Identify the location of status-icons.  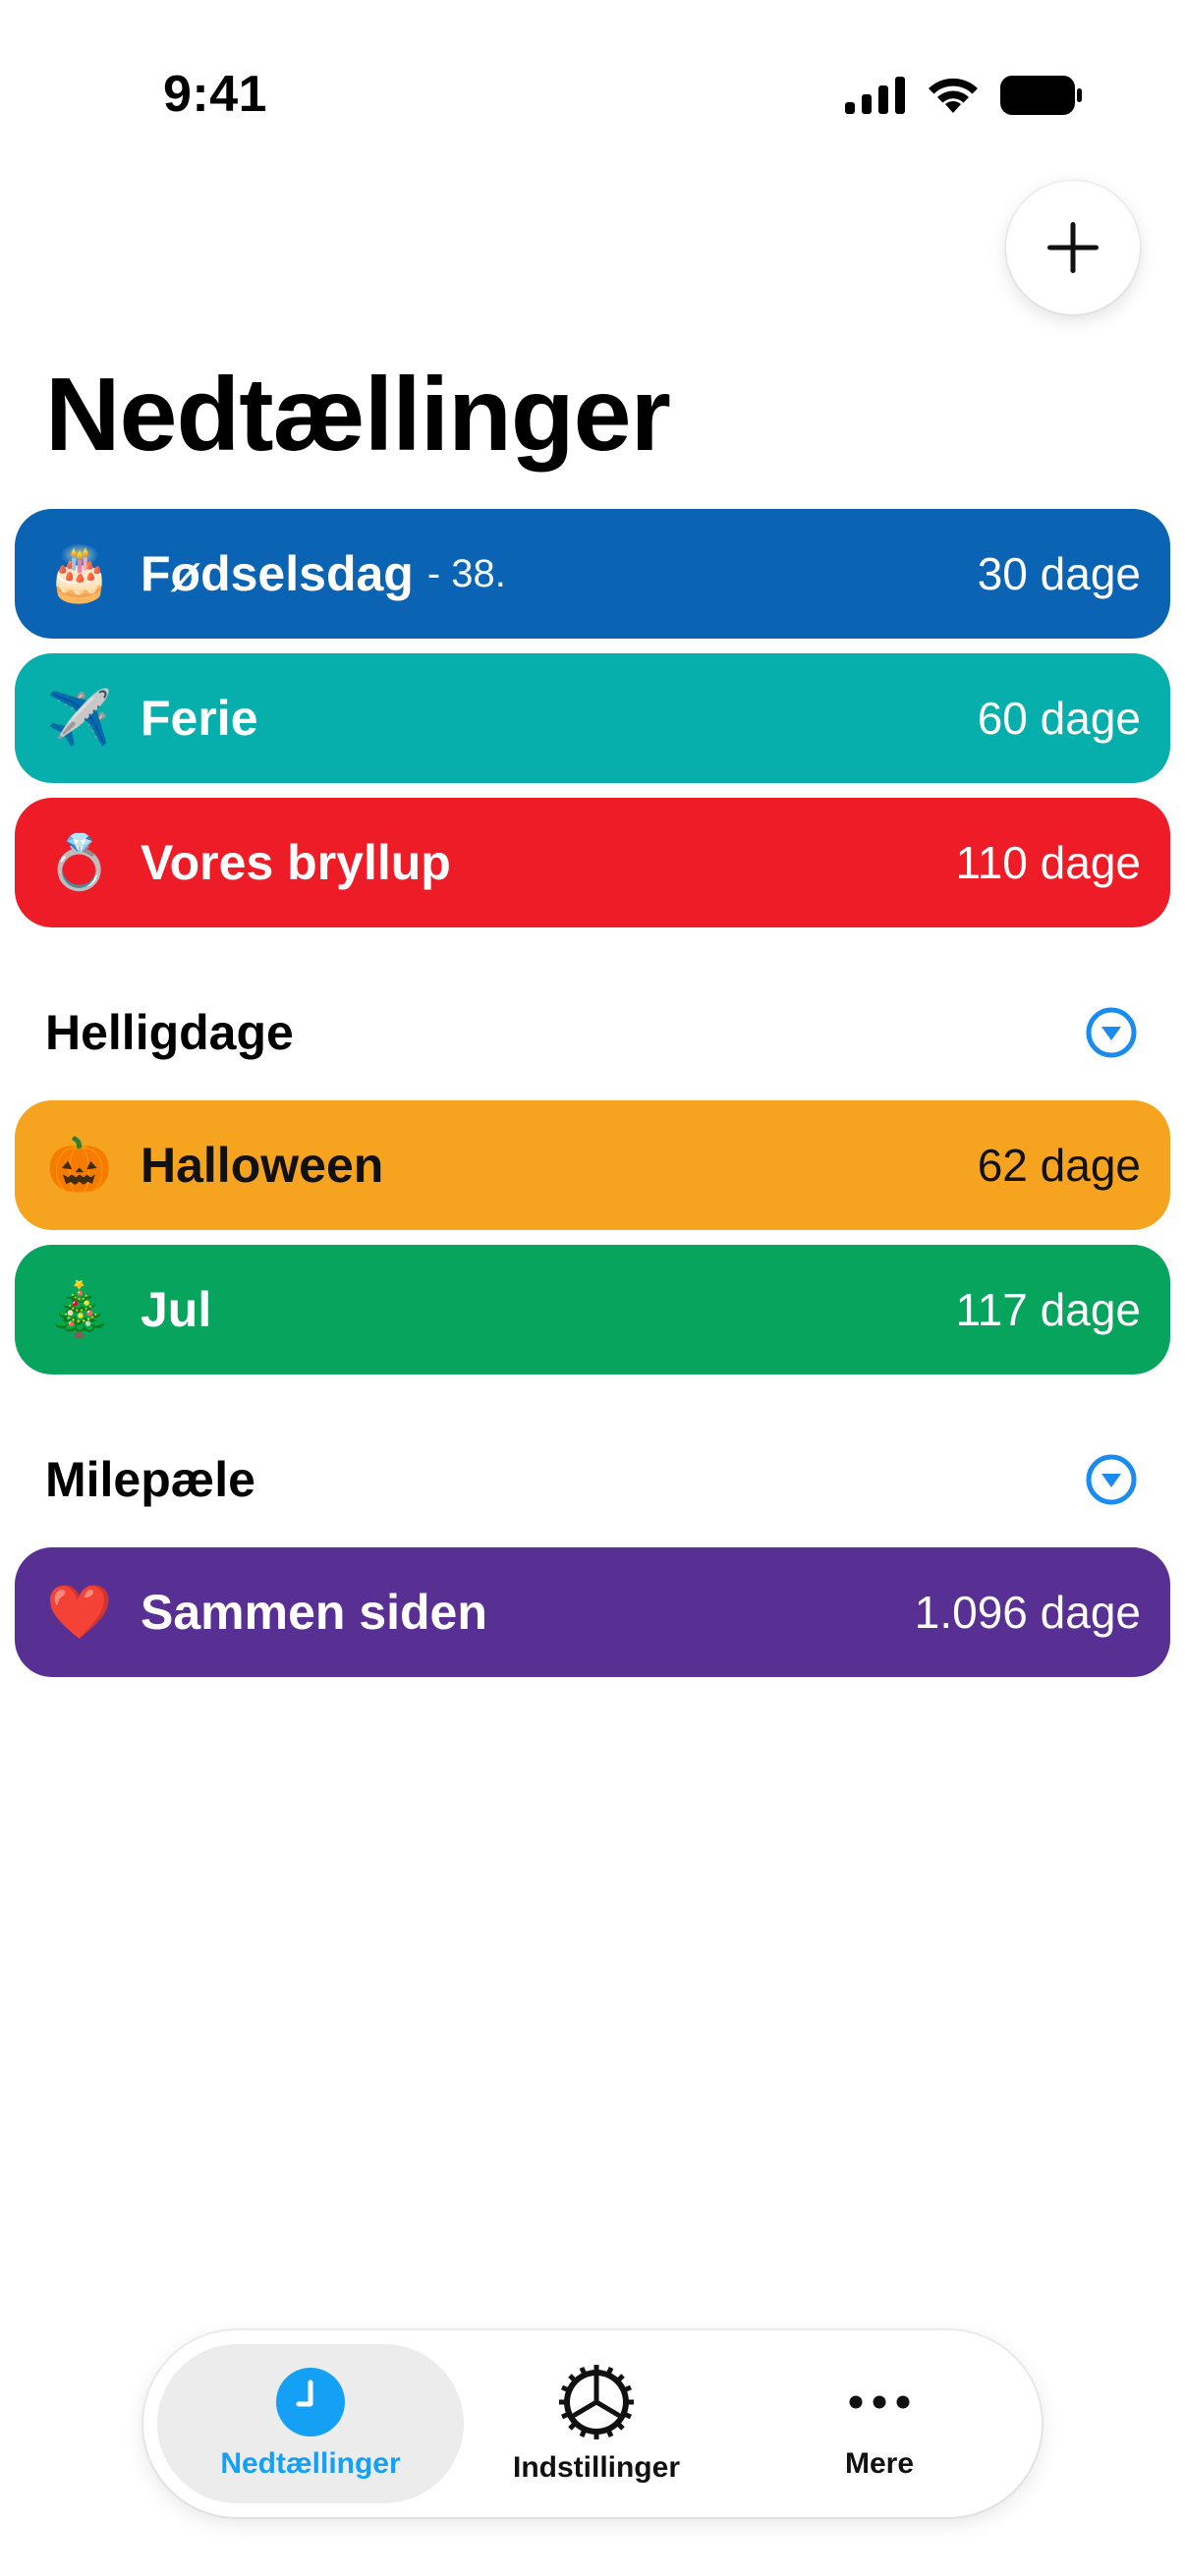
(964, 95).